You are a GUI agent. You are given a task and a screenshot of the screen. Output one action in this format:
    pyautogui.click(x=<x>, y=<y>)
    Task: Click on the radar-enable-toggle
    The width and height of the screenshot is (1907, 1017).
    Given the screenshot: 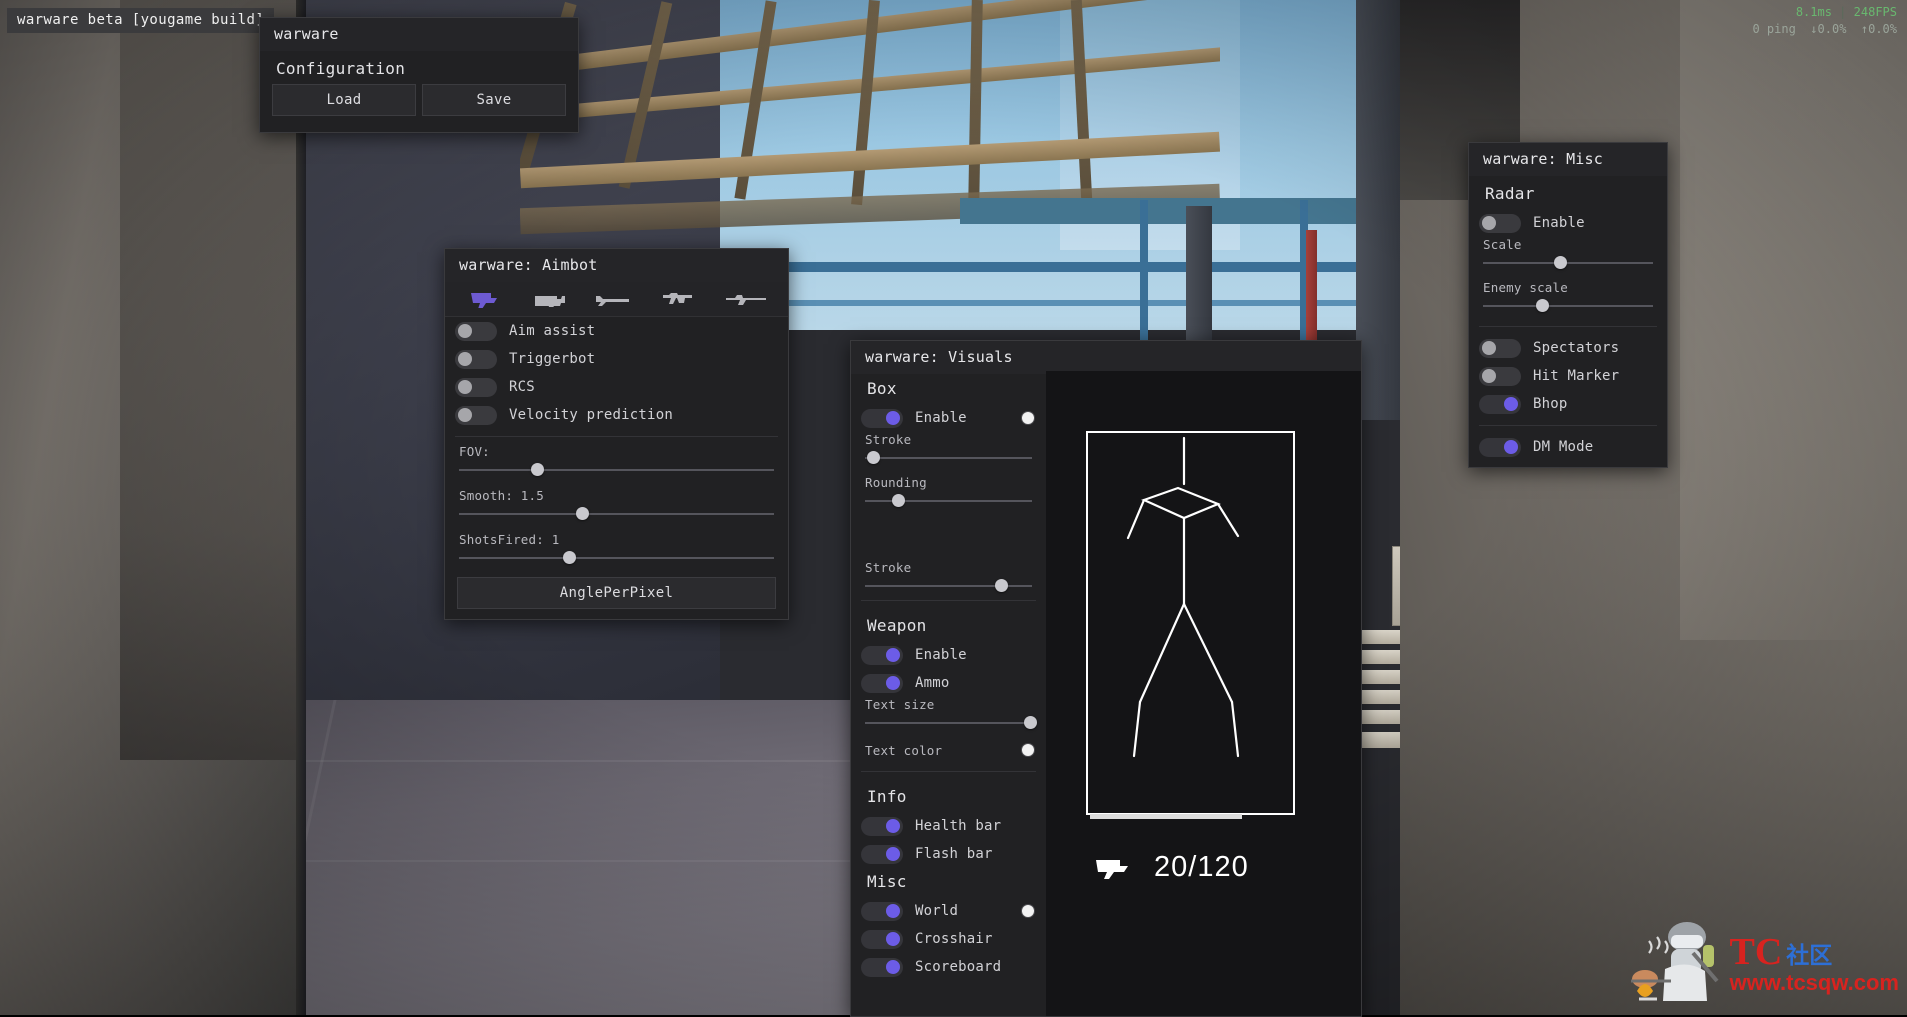 What is the action you would take?
    pyautogui.click(x=1500, y=223)
    